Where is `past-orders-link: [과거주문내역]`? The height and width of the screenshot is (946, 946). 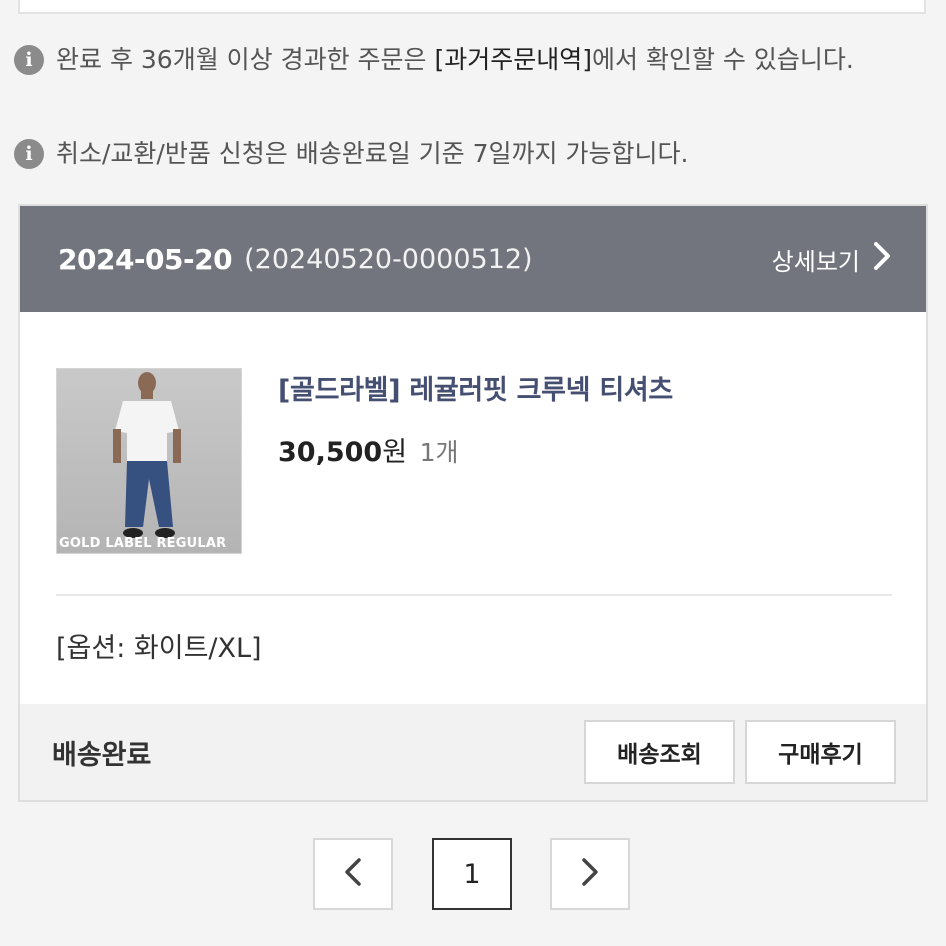
past-orders-link: [과거주문내역] is located at coordinates (514, 59).